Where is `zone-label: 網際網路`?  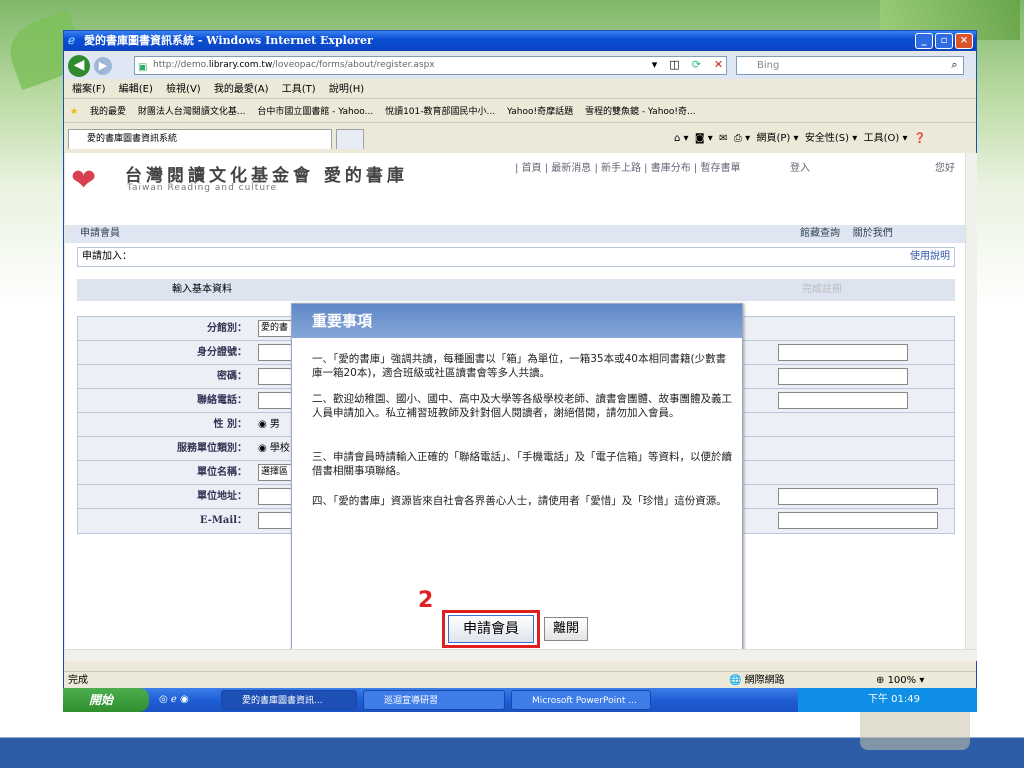
zone-label: 網際網路 is located at coordinates (764, 680).